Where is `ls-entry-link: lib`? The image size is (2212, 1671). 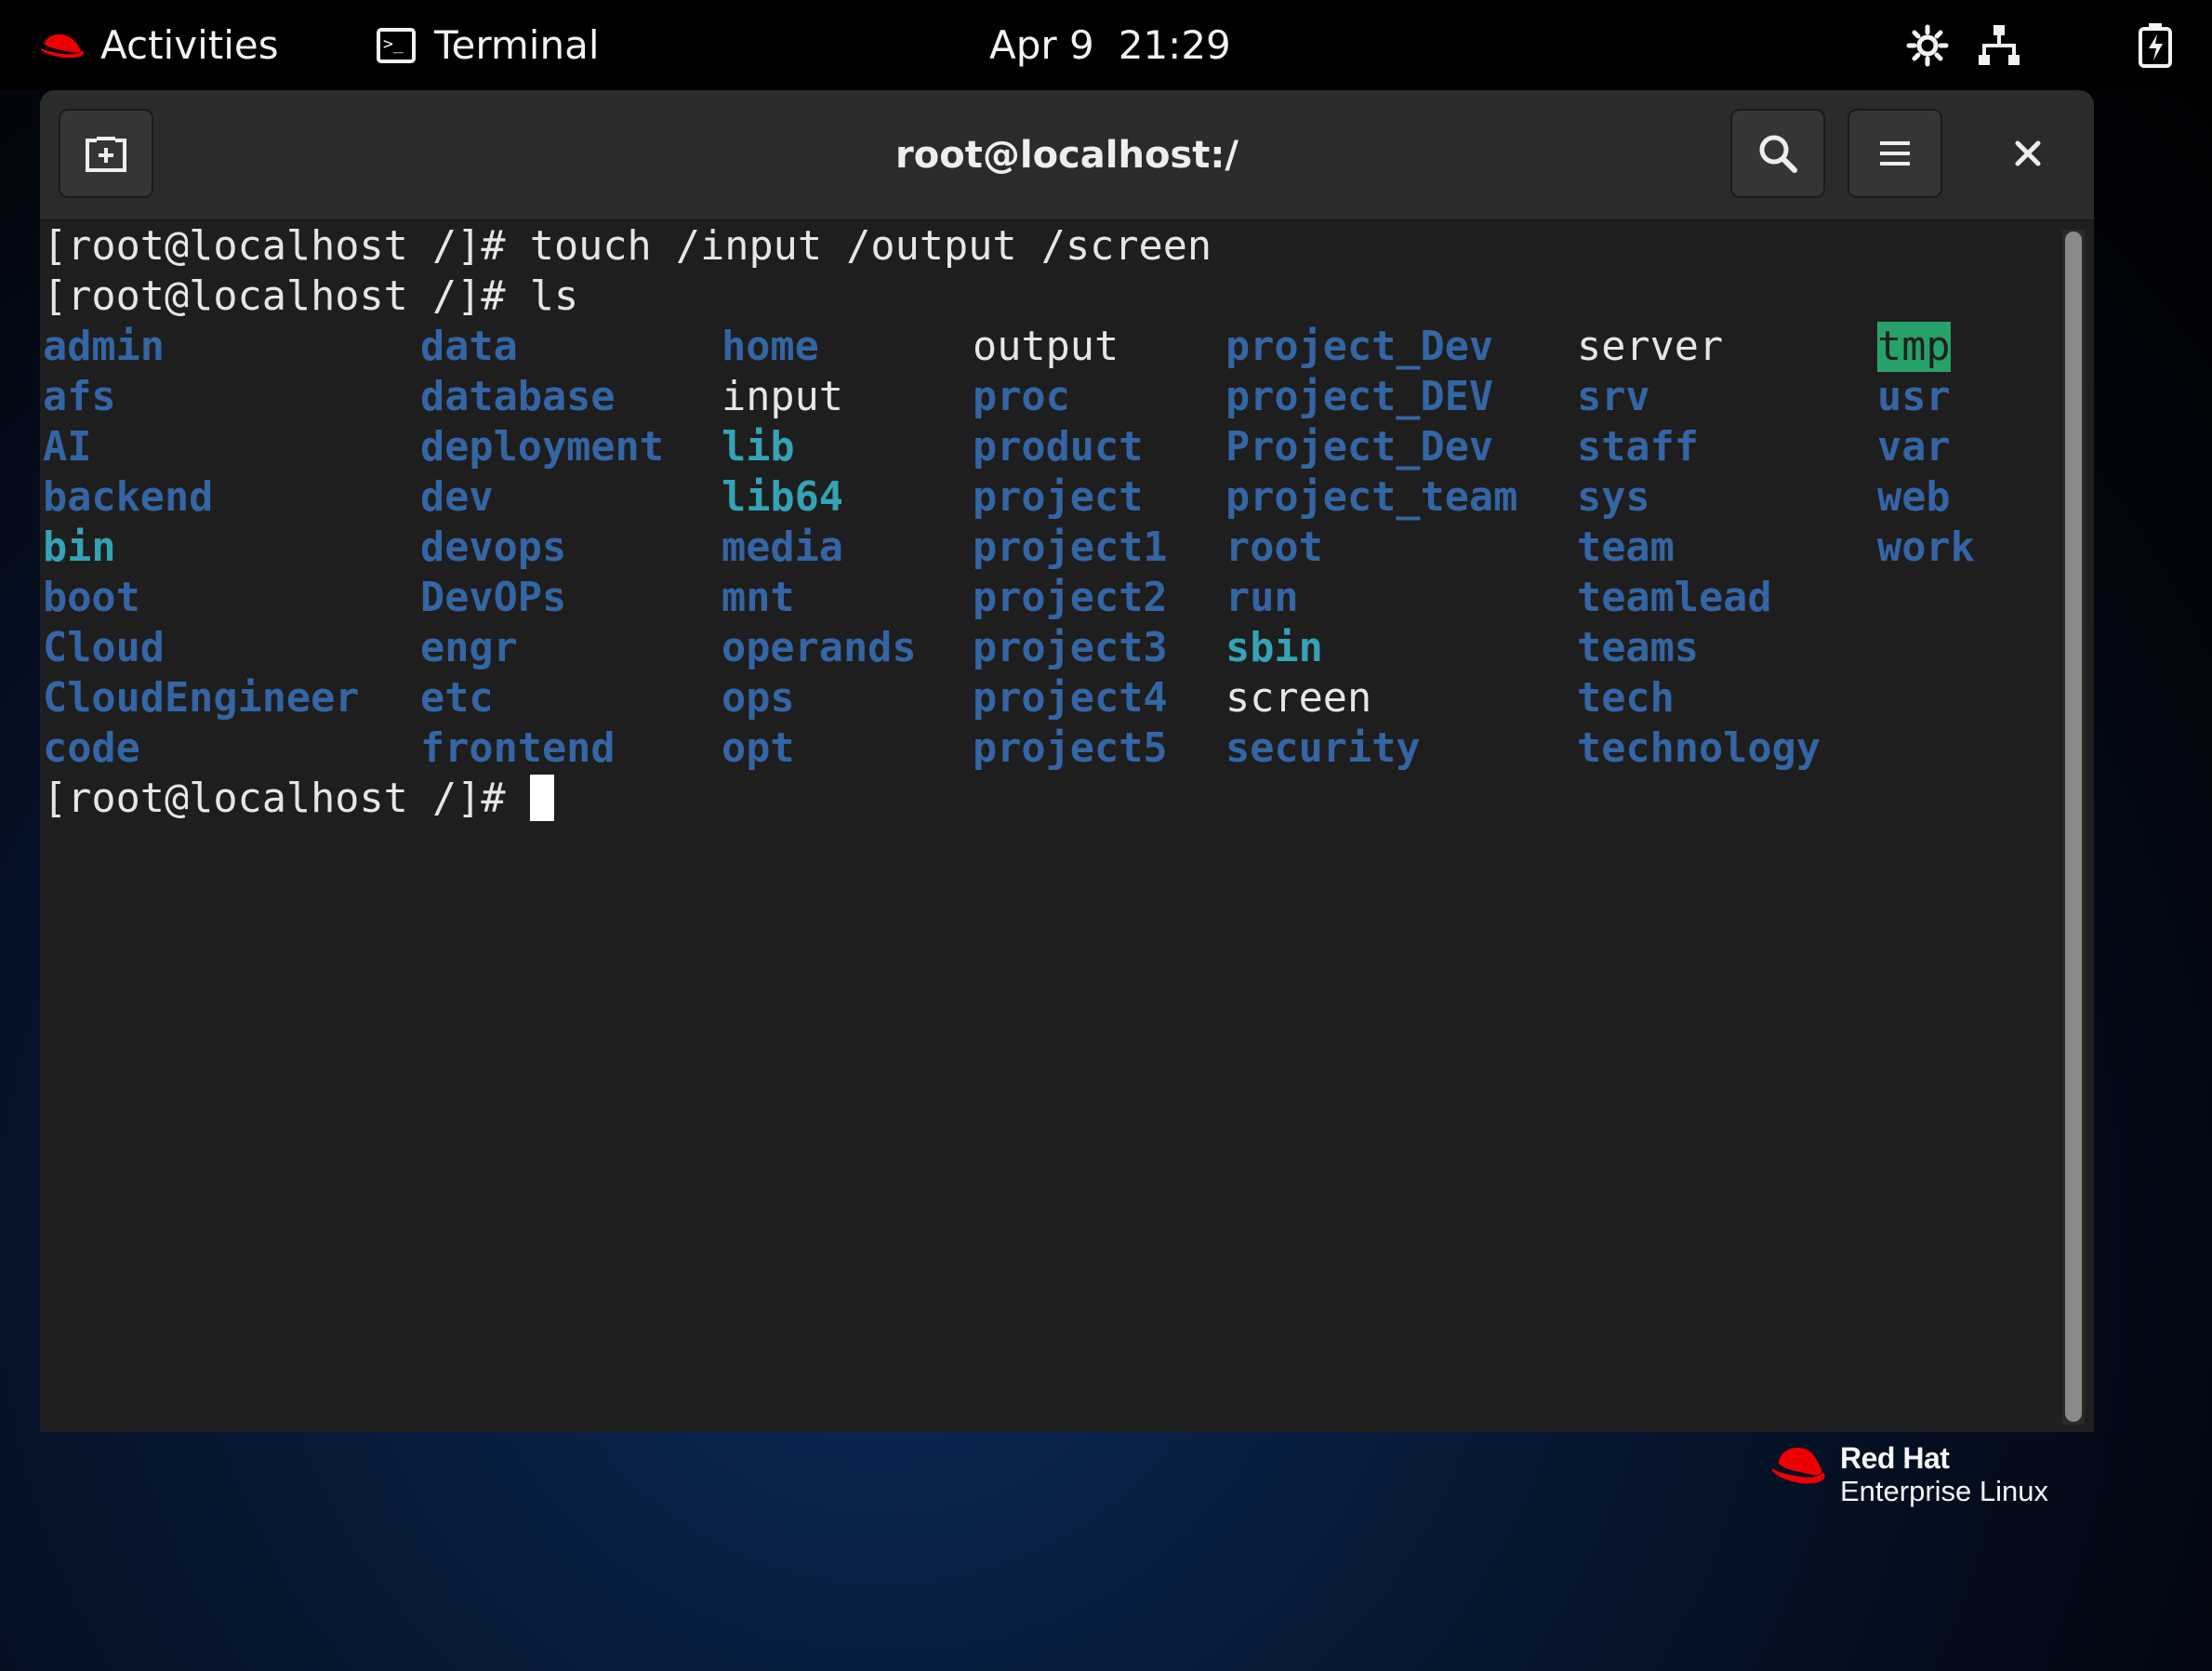 ls-entry-link: lib is located at coordinates (758, 447).